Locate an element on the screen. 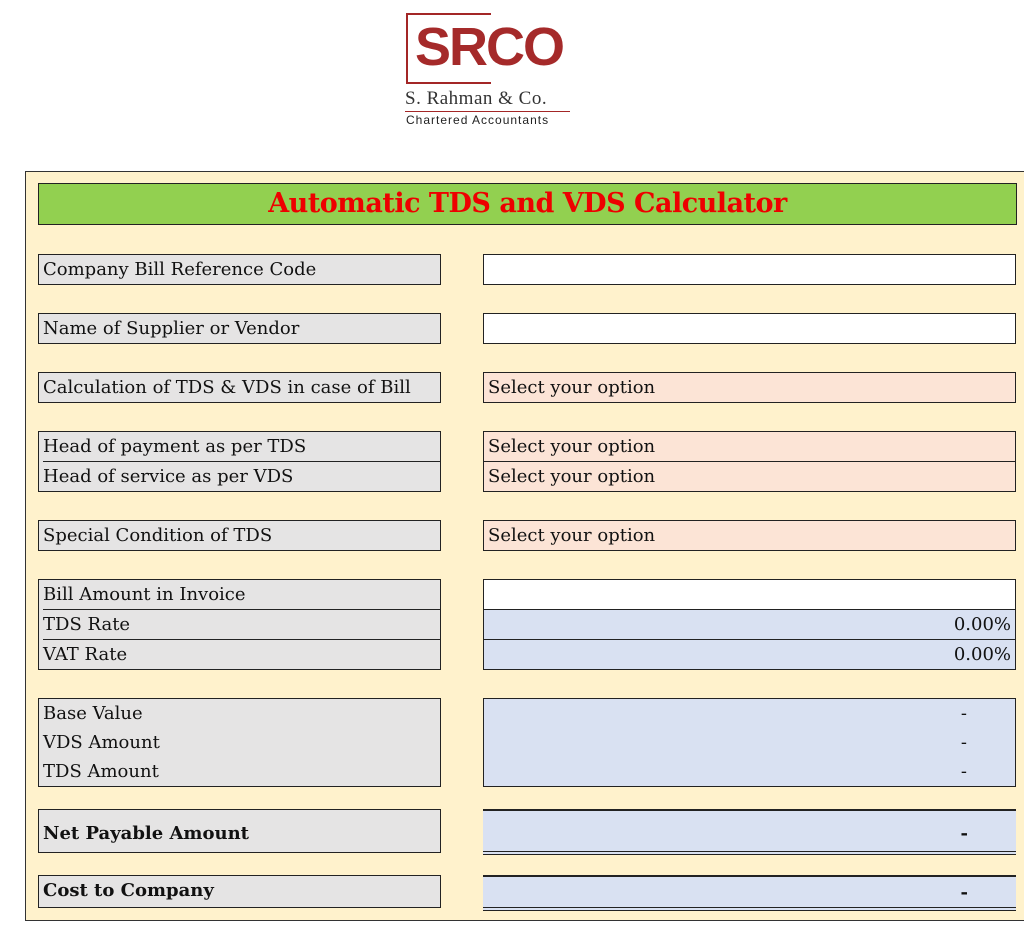  calc-case-dropdown: Select your option is located at coordinates (749, 387).